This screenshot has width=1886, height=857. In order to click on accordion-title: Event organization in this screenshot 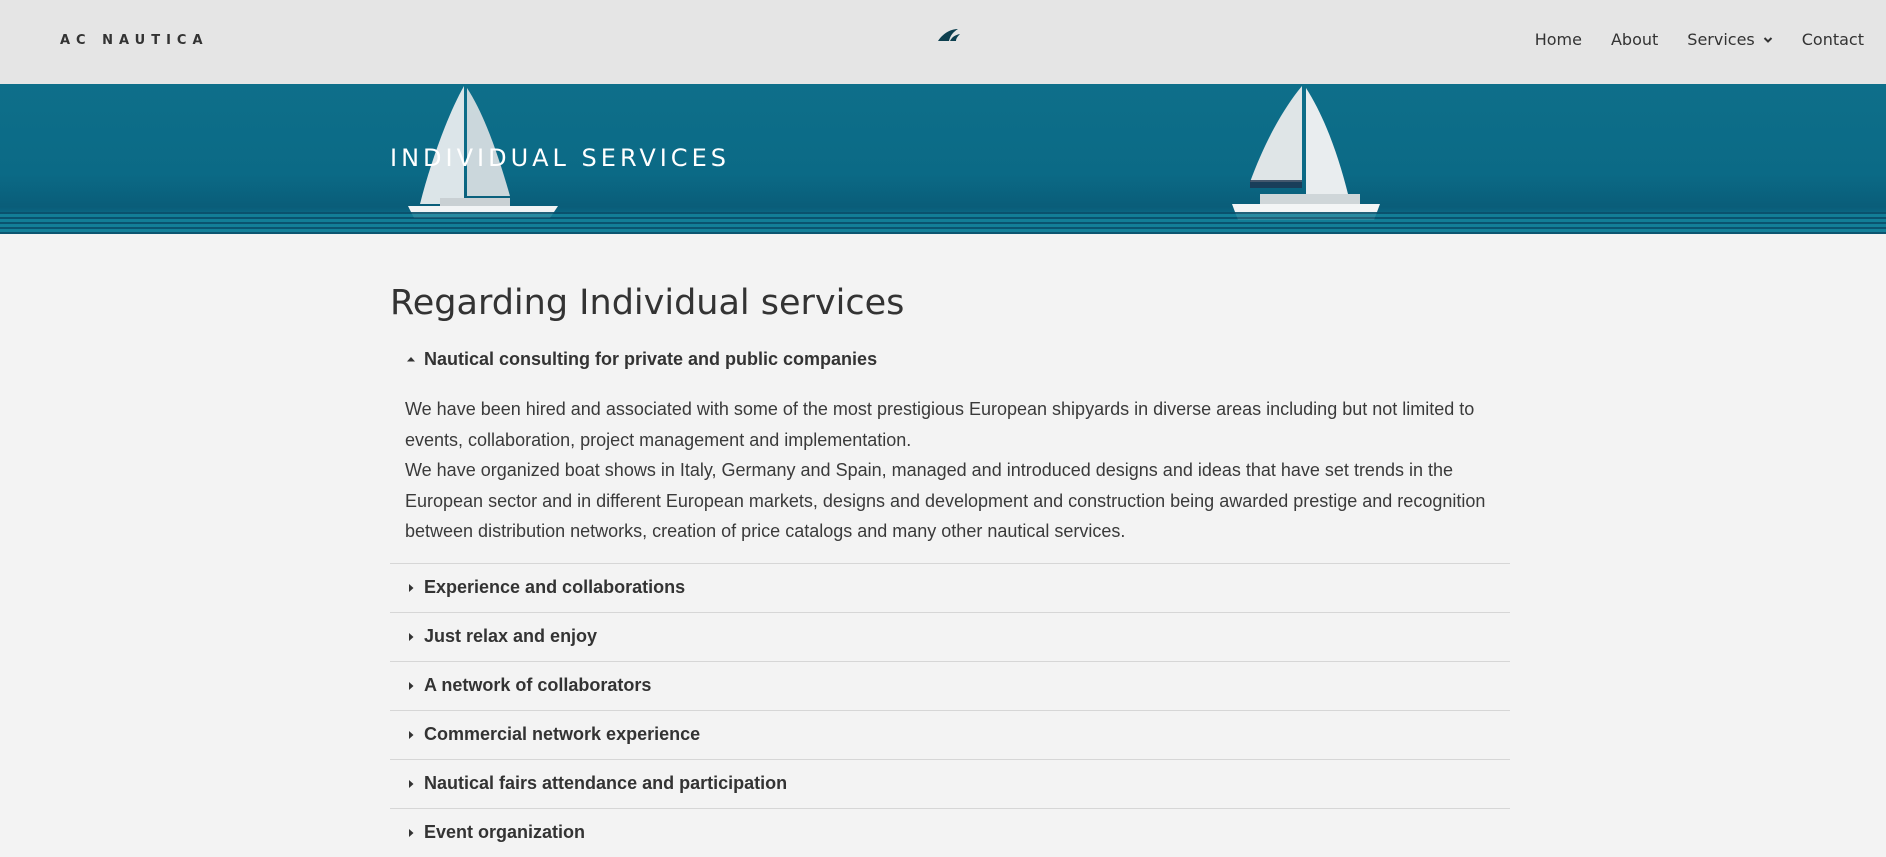, I will do `click(505, 832)`.